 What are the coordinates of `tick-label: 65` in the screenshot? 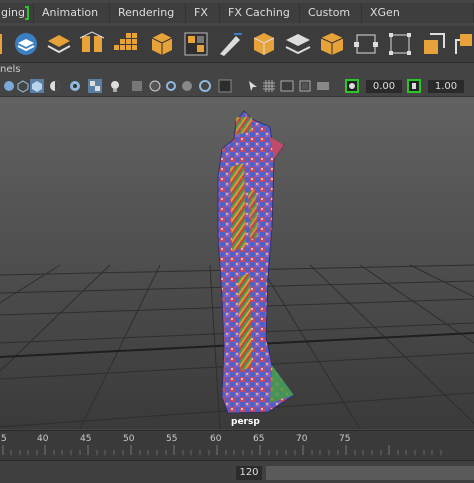 It's located at (259, 439).